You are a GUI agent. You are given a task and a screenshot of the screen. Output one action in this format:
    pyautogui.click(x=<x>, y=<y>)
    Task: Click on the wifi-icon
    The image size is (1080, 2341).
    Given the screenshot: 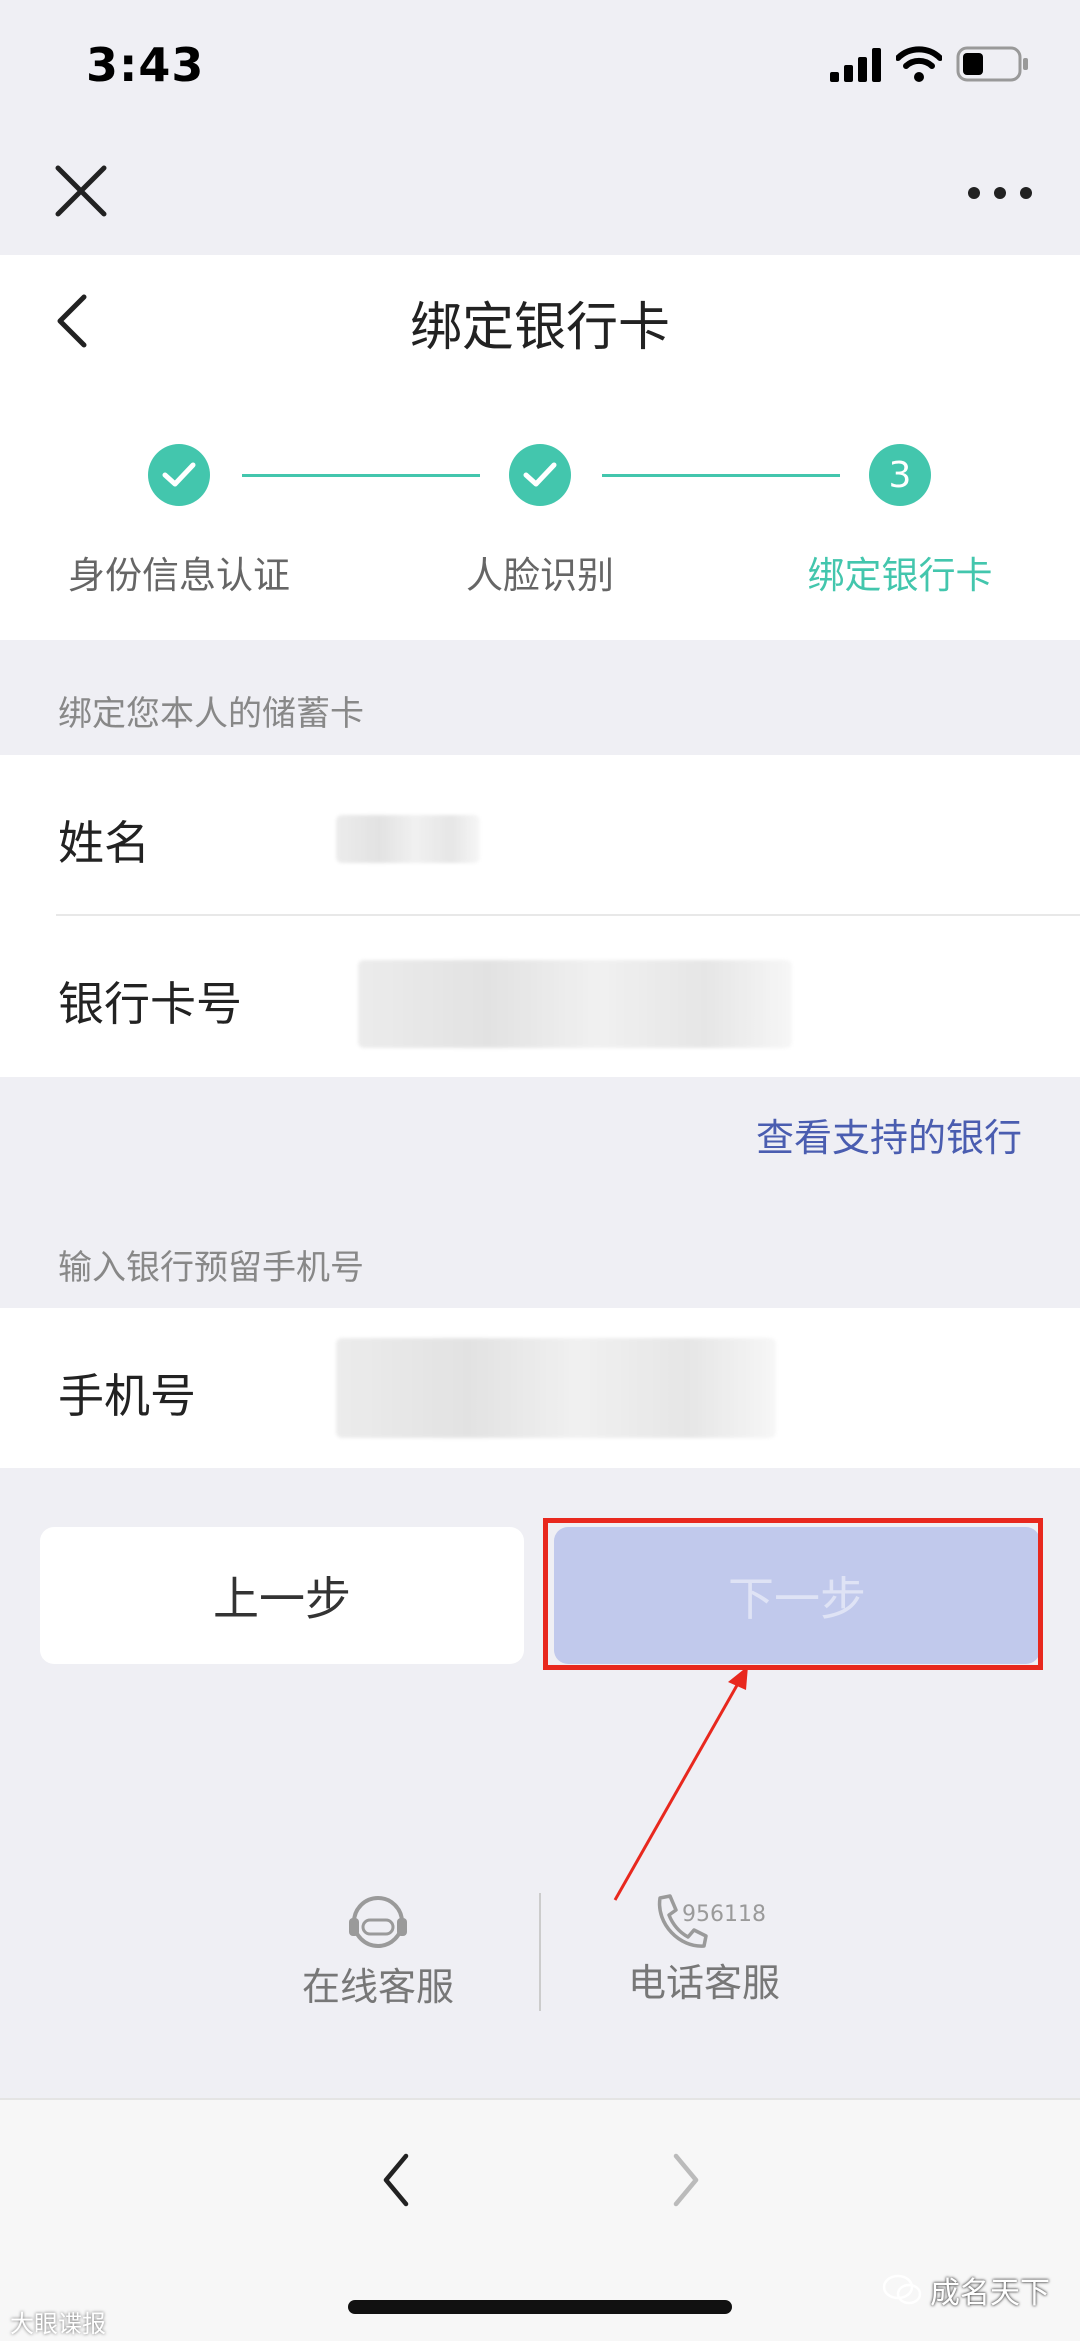 What is the action you would take?
    pyautogui.click(x=919, y=64)
    